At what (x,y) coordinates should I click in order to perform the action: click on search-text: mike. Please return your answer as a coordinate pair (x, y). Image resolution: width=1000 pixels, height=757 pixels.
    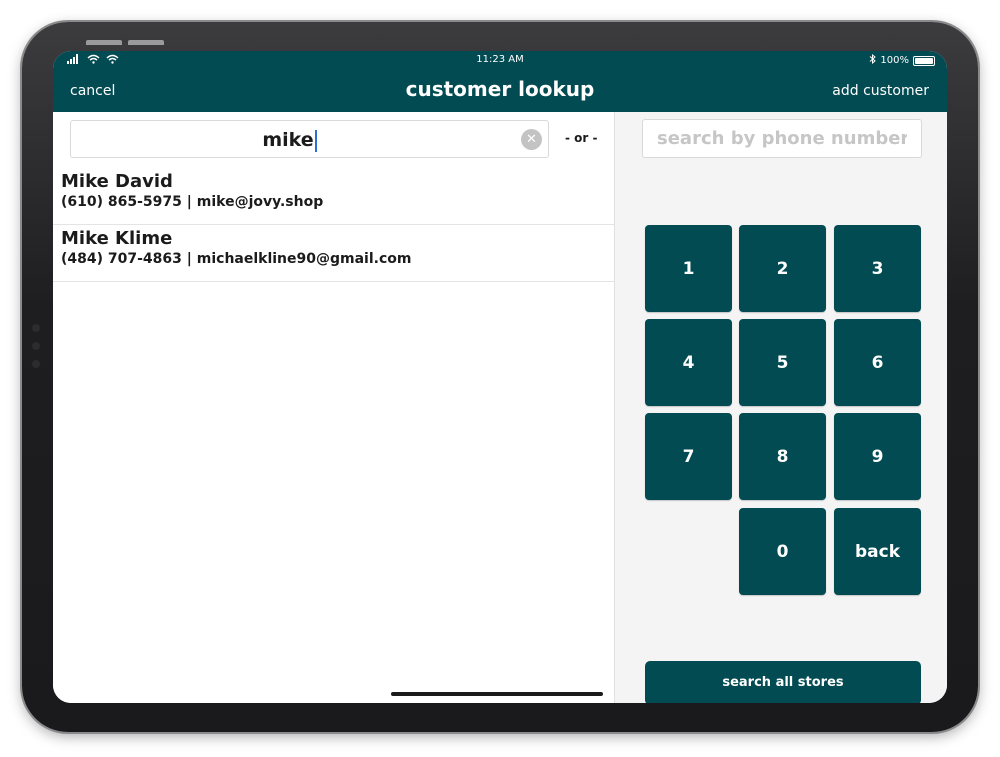
    Looking at the image, I should click on (289, 140).